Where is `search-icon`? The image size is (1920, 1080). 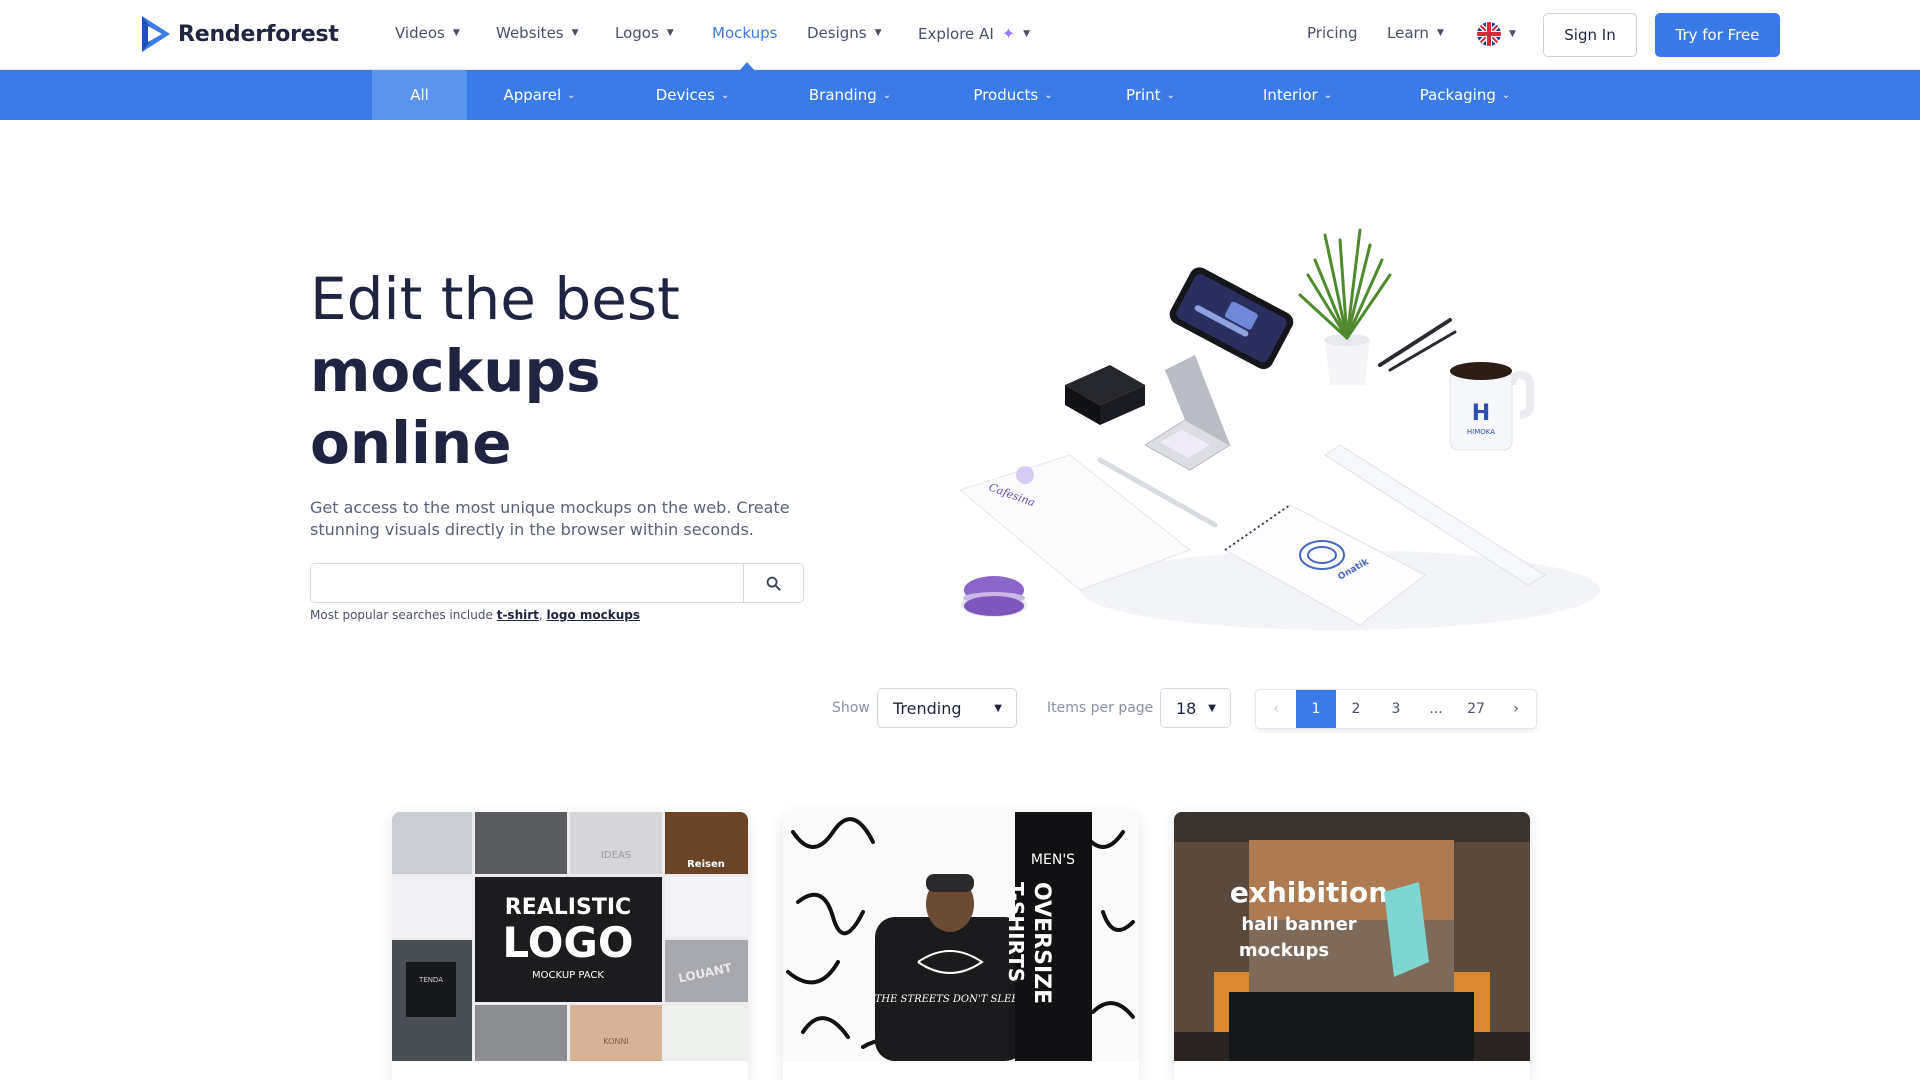
search-icon is located at coordinates (773, 583).